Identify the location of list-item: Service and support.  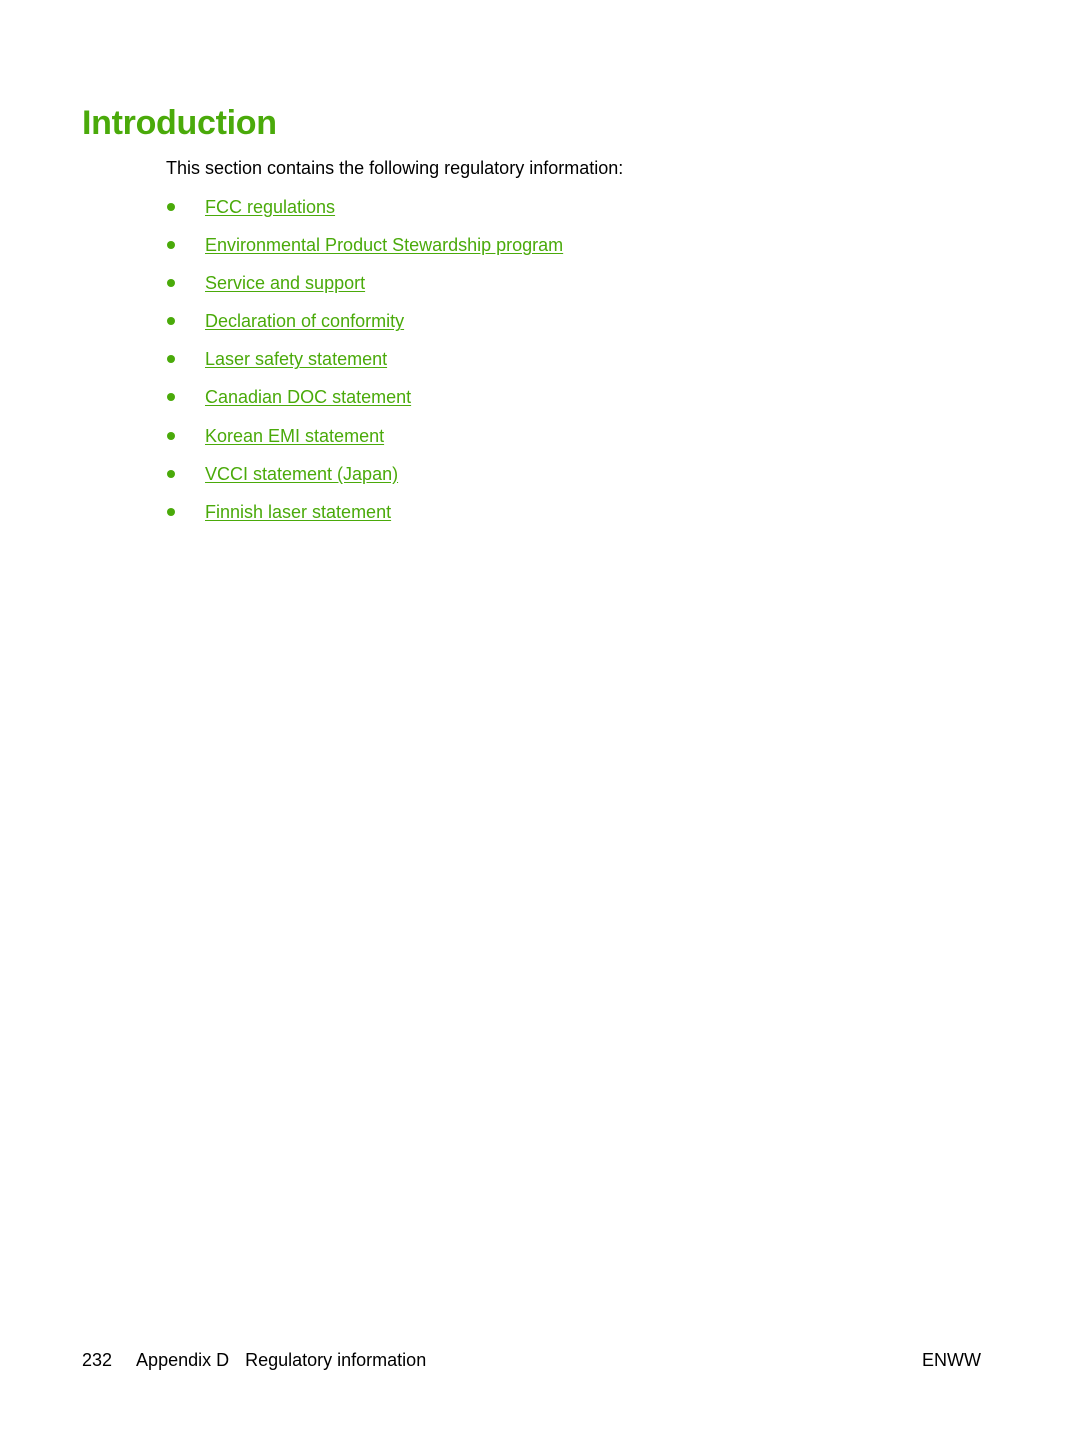
(364, 291).